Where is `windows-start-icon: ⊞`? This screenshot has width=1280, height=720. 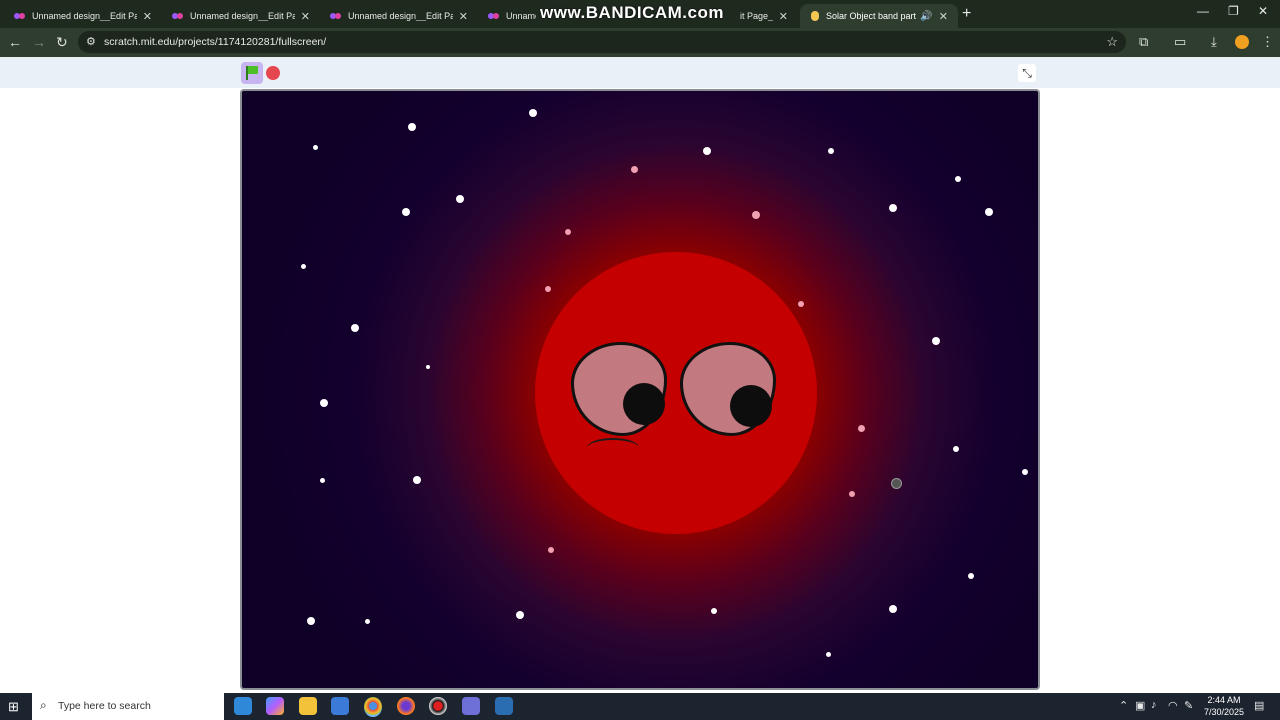 windows-start-icon: ⊞ is located at coordinates (13, 707).